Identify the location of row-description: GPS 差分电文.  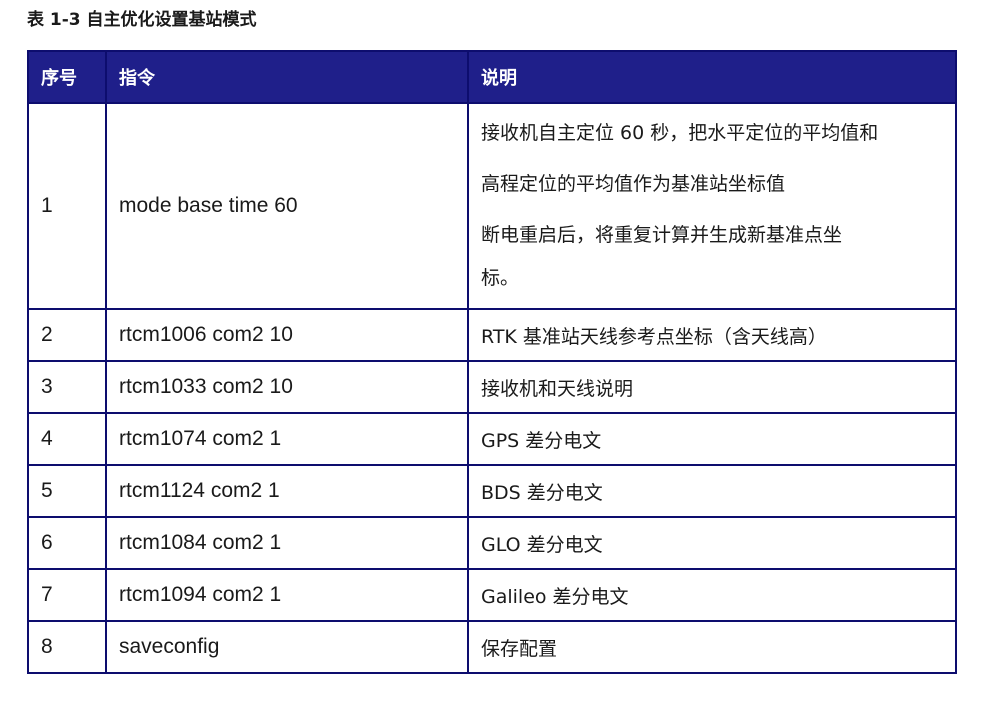
(712, 439).